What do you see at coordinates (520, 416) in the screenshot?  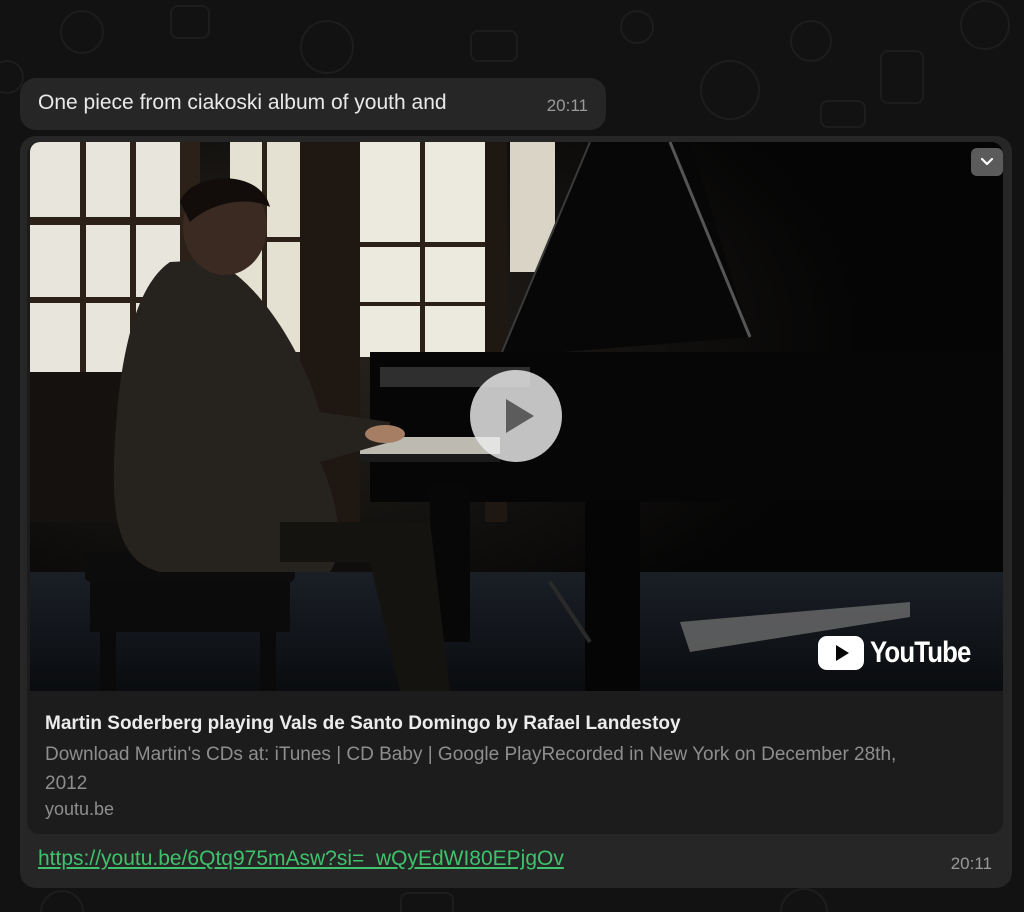 I see `play-icon` at bounding box center [520, 416].